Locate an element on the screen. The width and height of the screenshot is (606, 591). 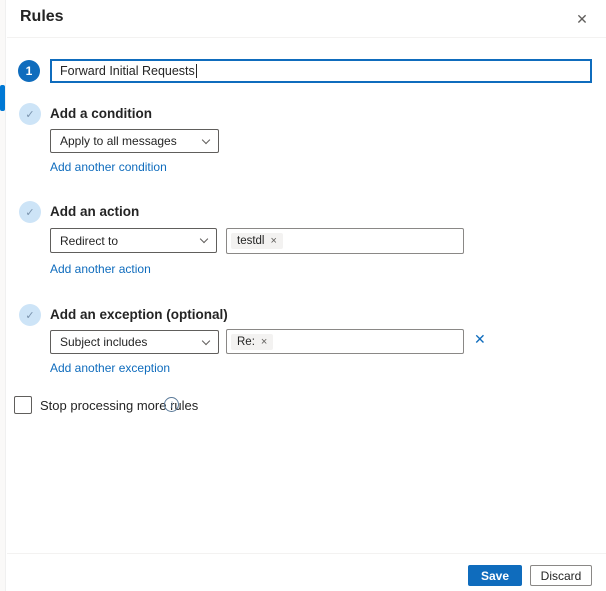
action-dropdown: Redirect to is located at coordinates (133, 240).